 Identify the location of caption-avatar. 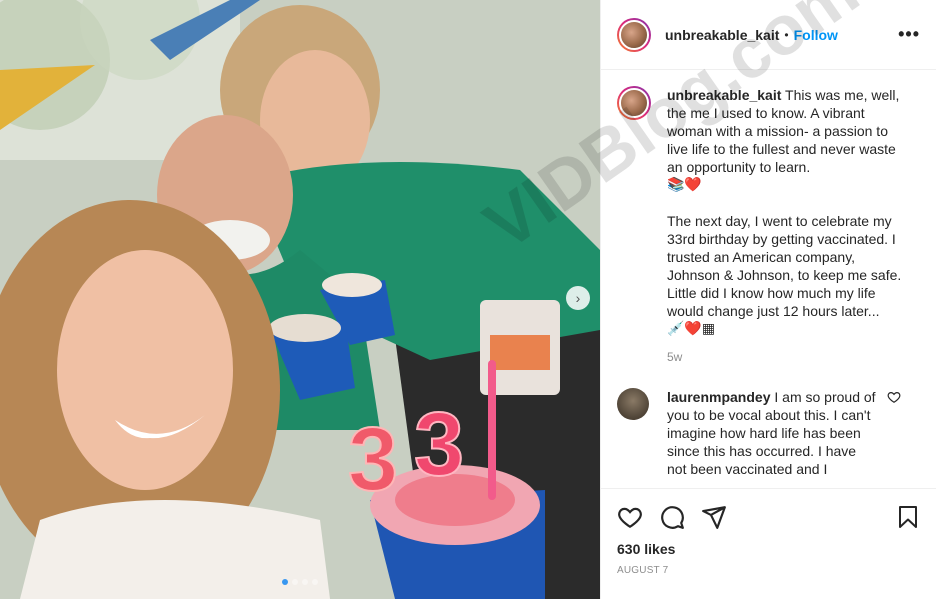
(634, 103).